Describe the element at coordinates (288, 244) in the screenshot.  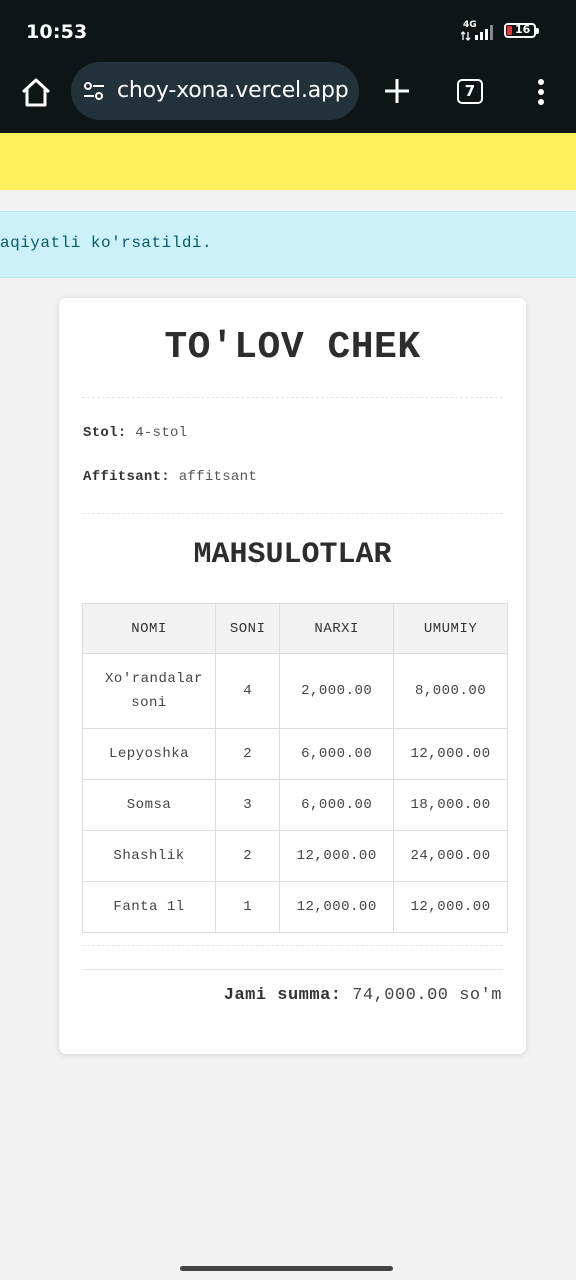
I see `success-alert: aqiyatli ko'rsatildi.` at that location.